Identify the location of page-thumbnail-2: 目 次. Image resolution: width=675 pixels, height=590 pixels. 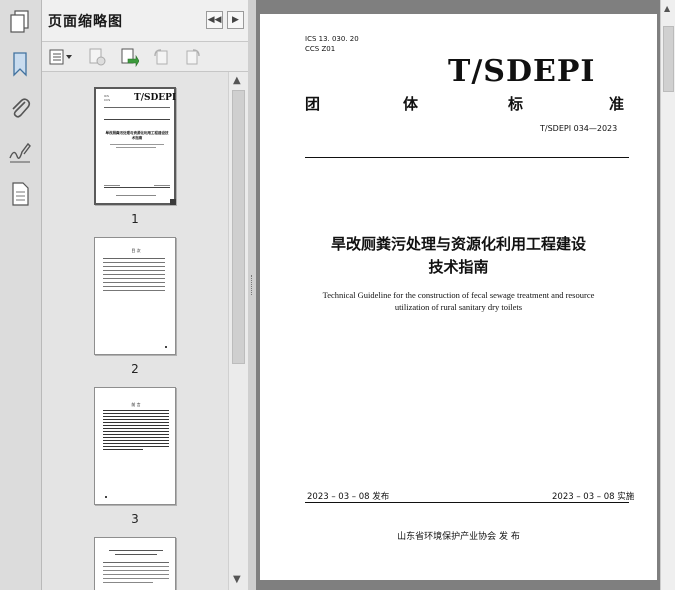
(135, 296).